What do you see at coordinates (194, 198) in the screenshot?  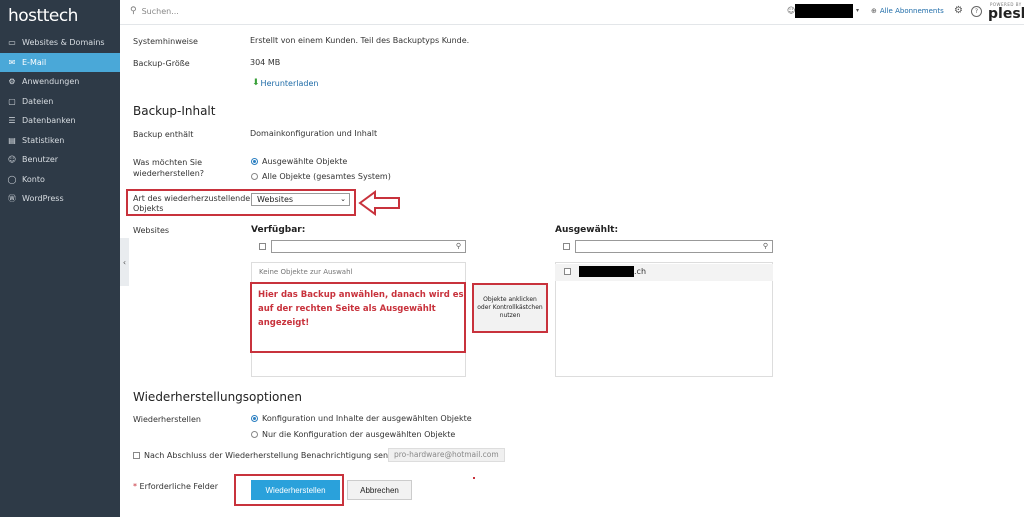 I see `object-type-label-line1: Art des wiederherzustellenden` at bounding box center [194, 198].